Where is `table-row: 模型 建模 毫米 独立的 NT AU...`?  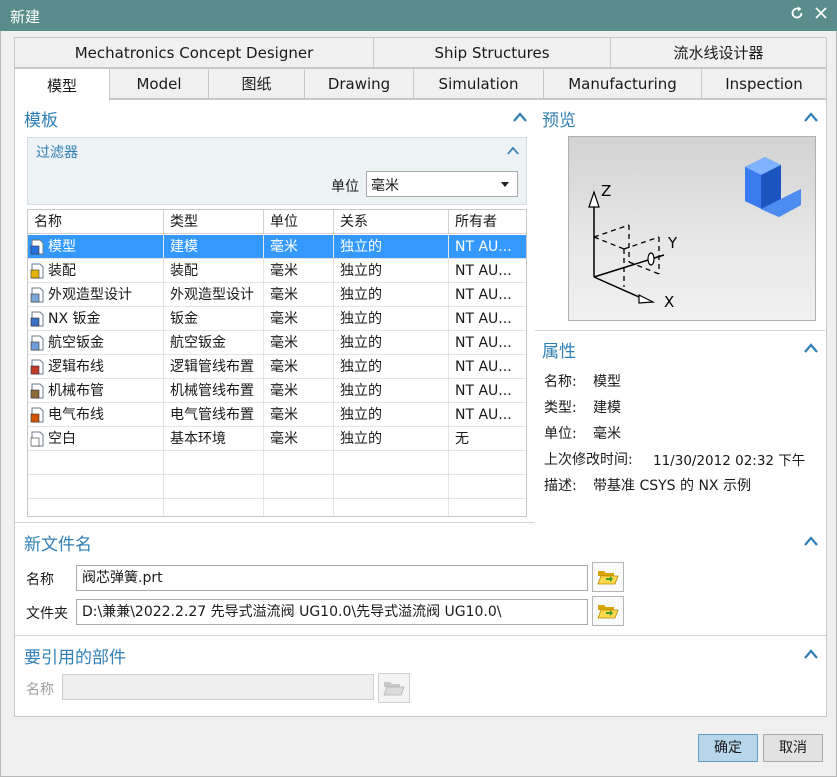
table-row: 模型 建模 毫米 独立的 NT AU... is located at coordinates (277, 247).